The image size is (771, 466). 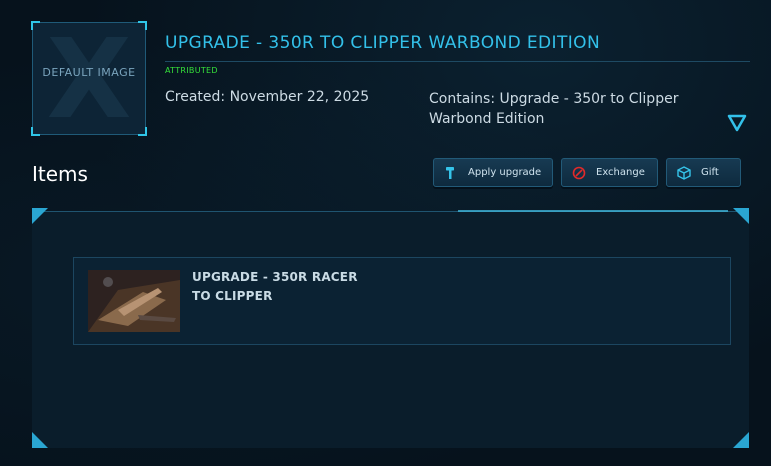 What do you see at coordinates (450, 172) in the screenshot?
I see `hammer-icon` at bounding box center [450, 172].